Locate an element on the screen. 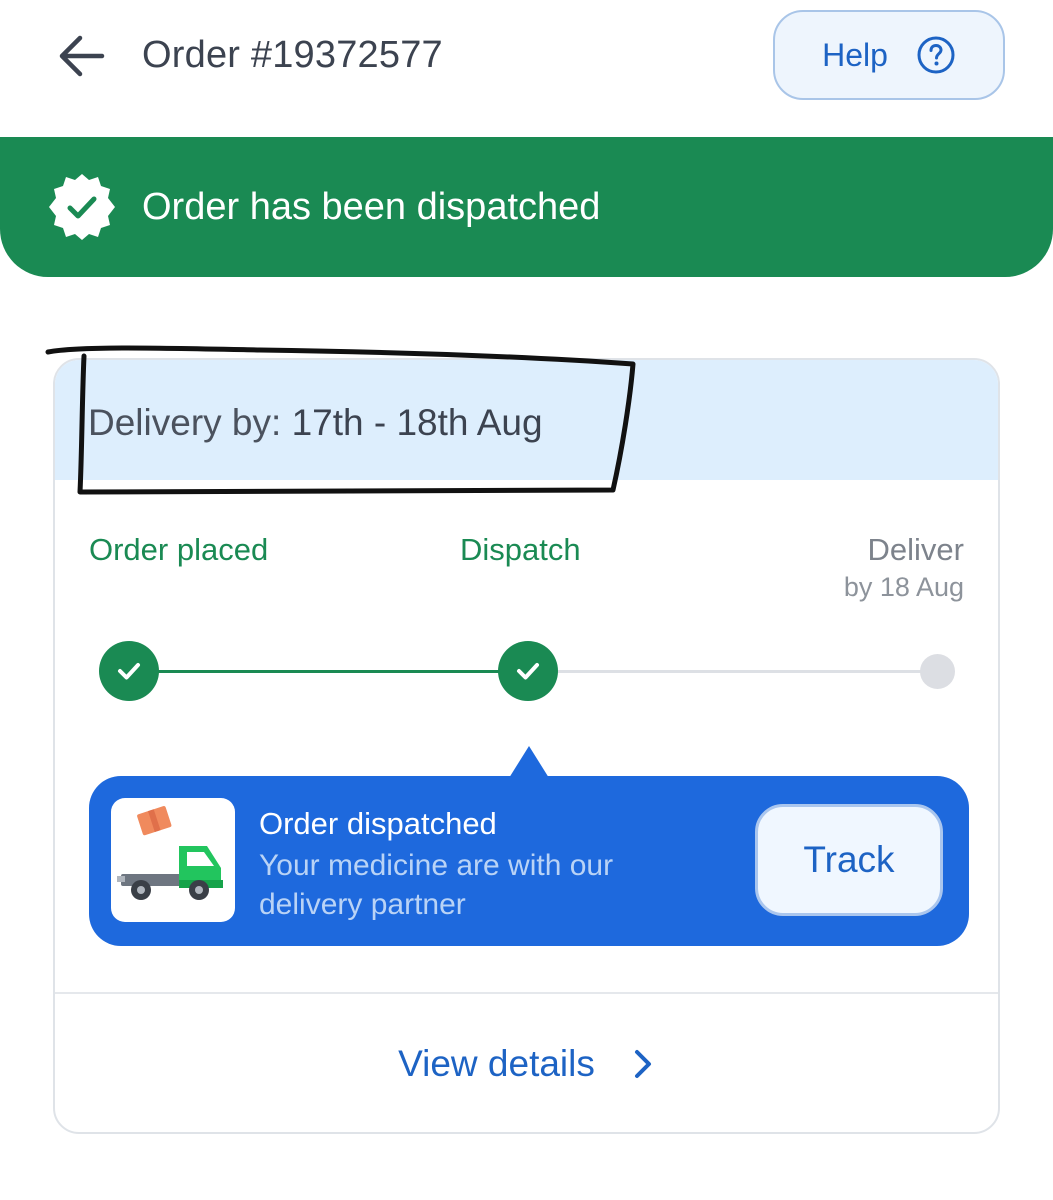  header: Order #19372577 Help is located at coordinates (526, 60).